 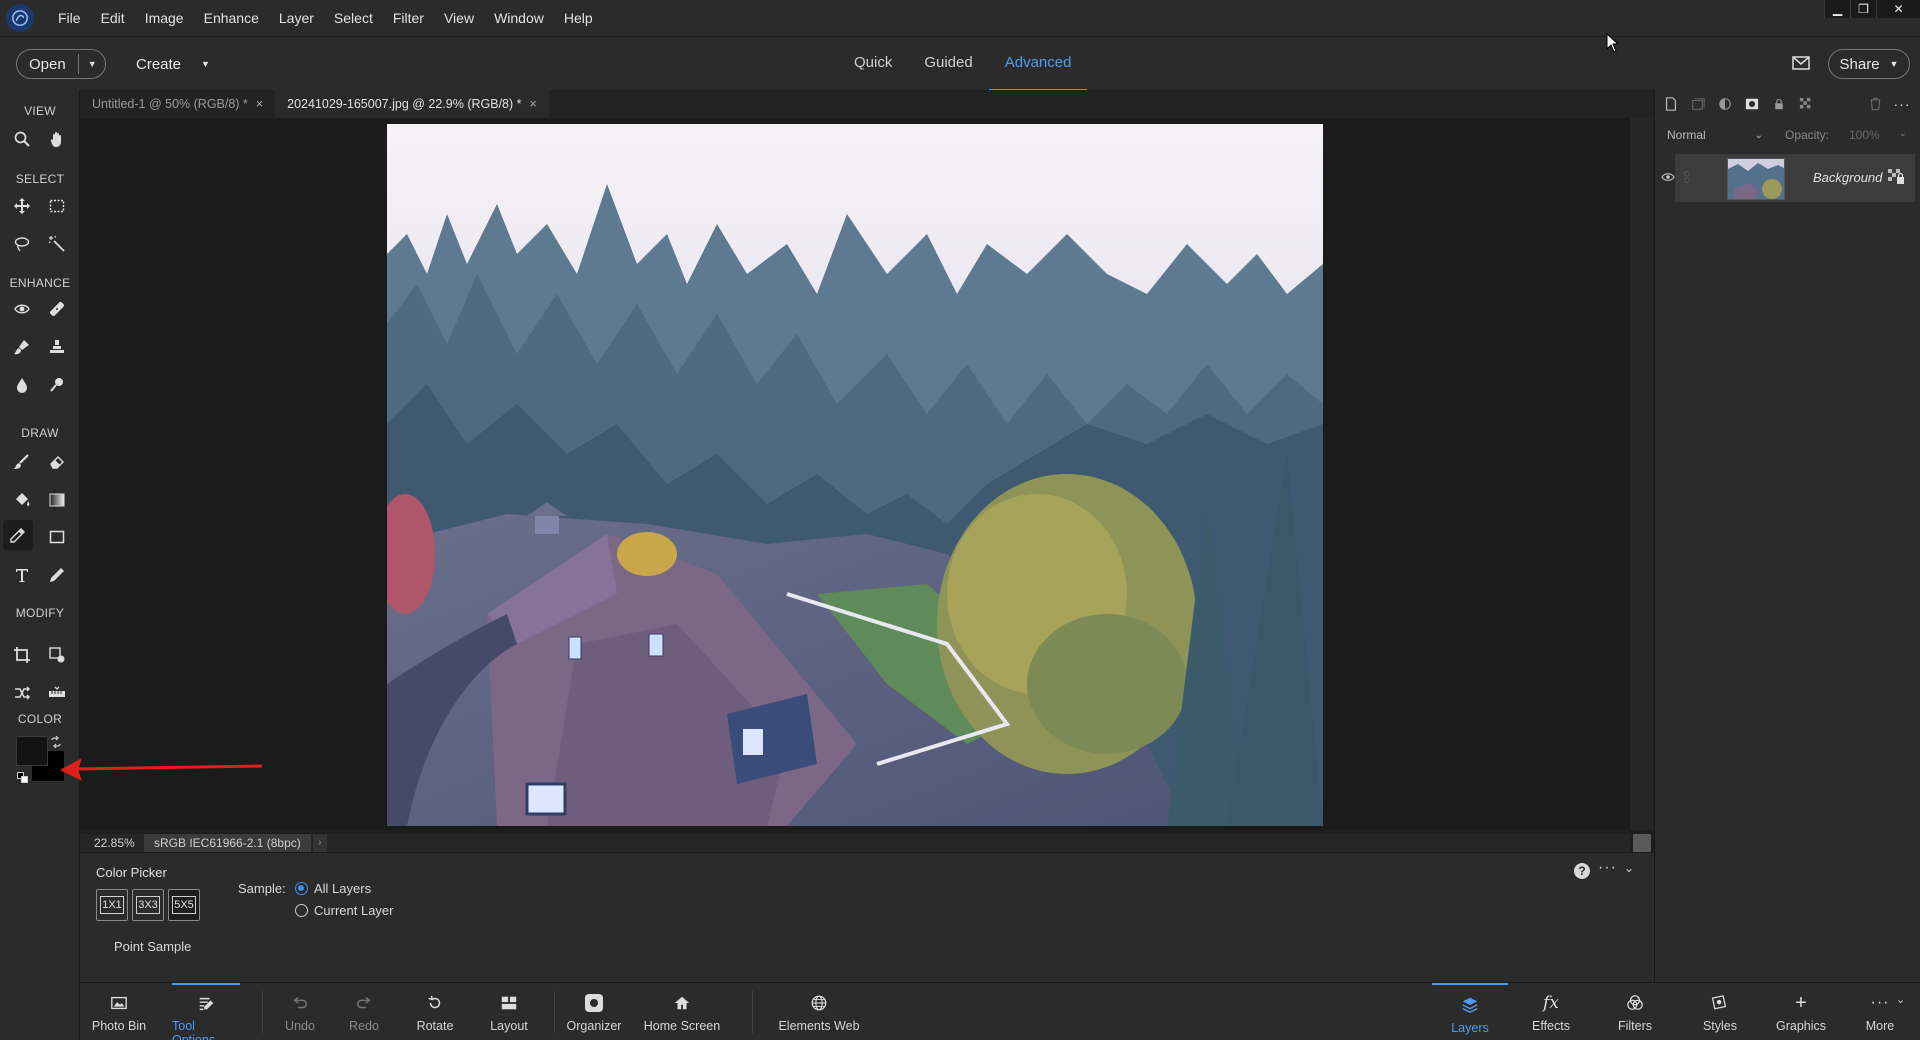 What do you see at coordinates (148, 905) in the screenshot?
I see `sample-size-3x3: 3X3` at bounding box center [148, 905].